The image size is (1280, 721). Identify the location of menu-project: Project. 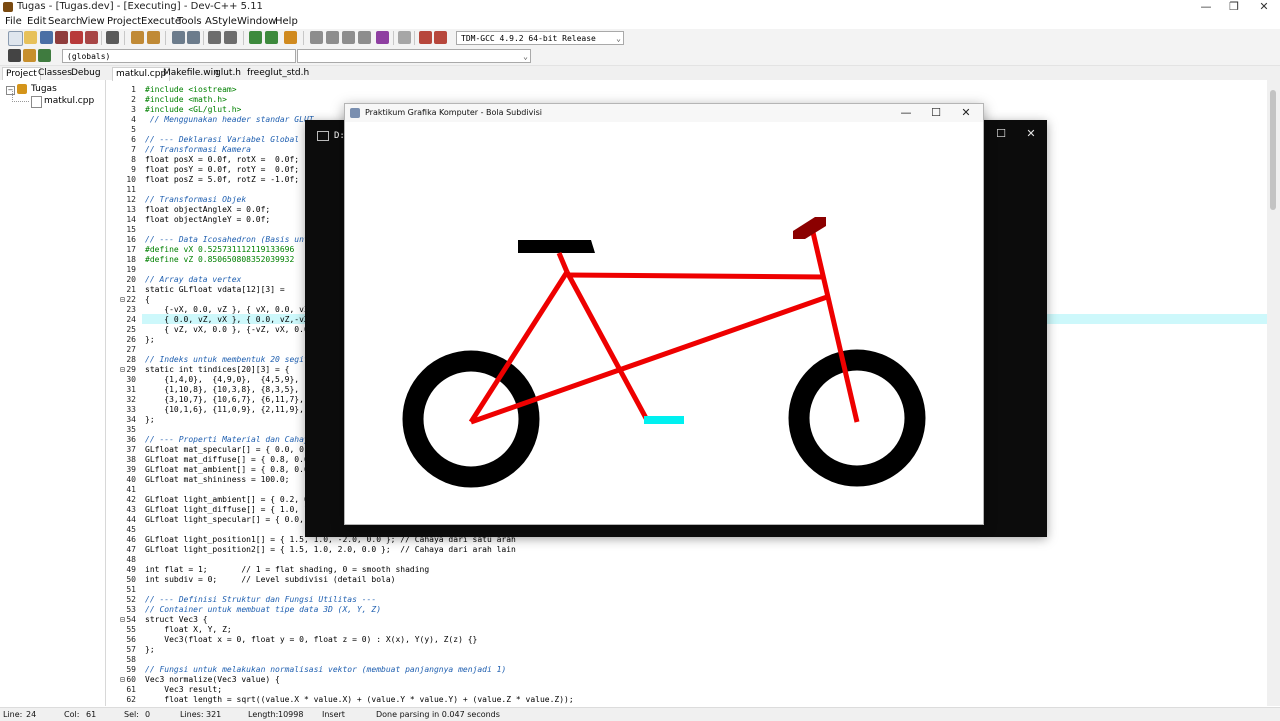
(124, 21).